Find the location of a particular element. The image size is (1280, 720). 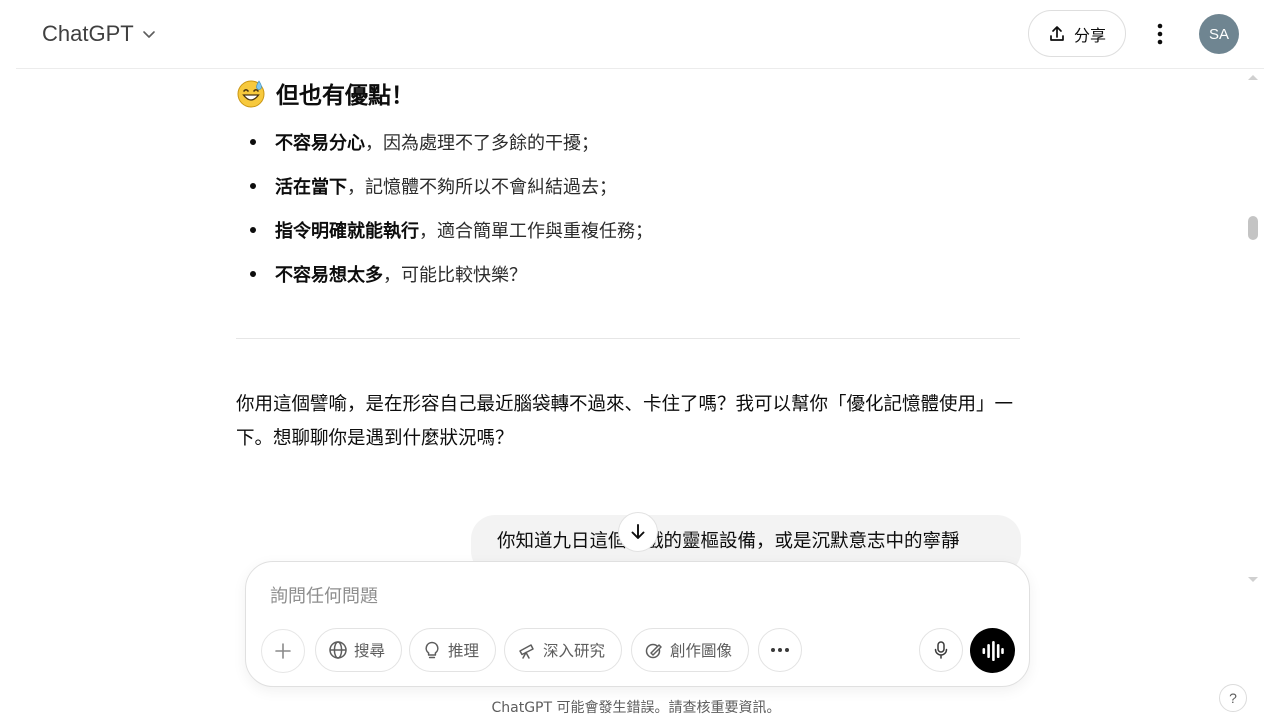

top-bar: ChatGPT 分享 SA is located at coordinates (640, 34).